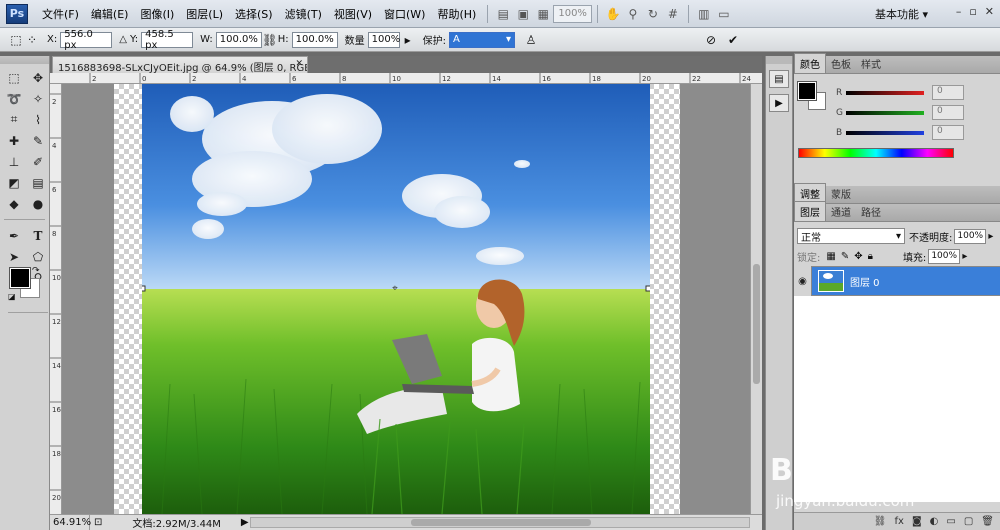 Image resolution: width=1000 pixels, height=530 pixels. I want to click on lock-image-icon: ✎, so click(845, 256).